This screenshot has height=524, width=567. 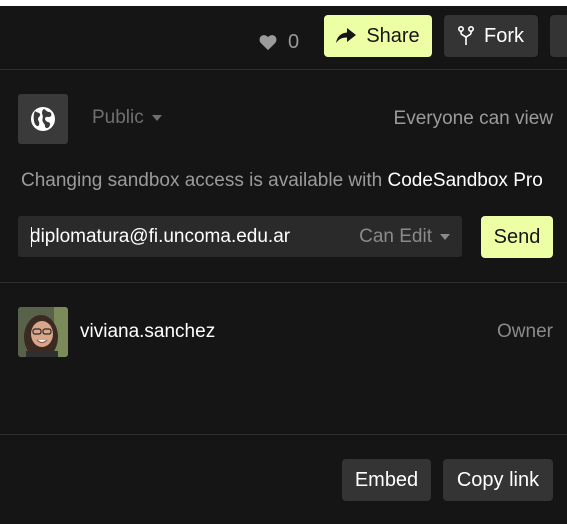 I want to click on send-invite-button: Send, so click(x=517, y=237).